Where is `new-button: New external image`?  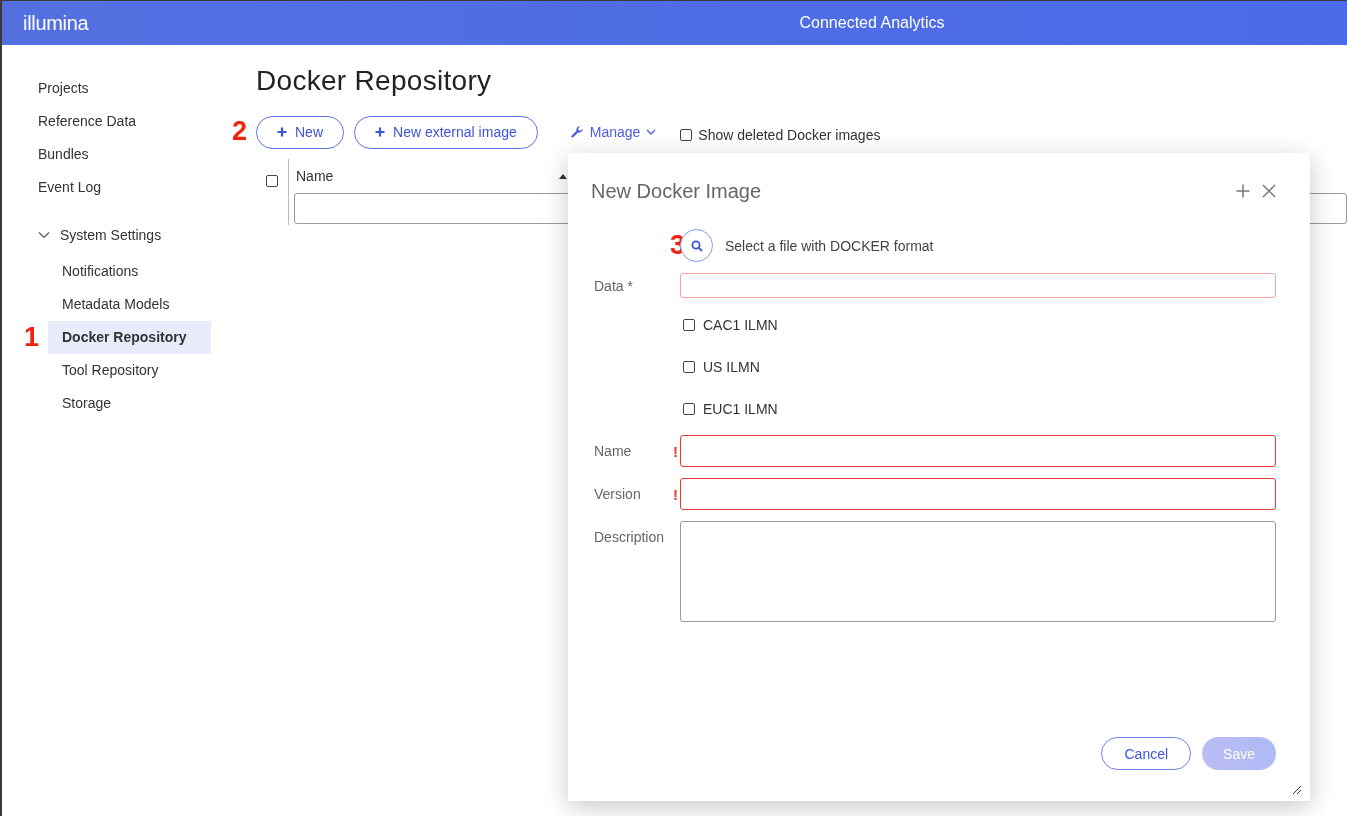 new-button: New external image is located at coordinates (446, 132).